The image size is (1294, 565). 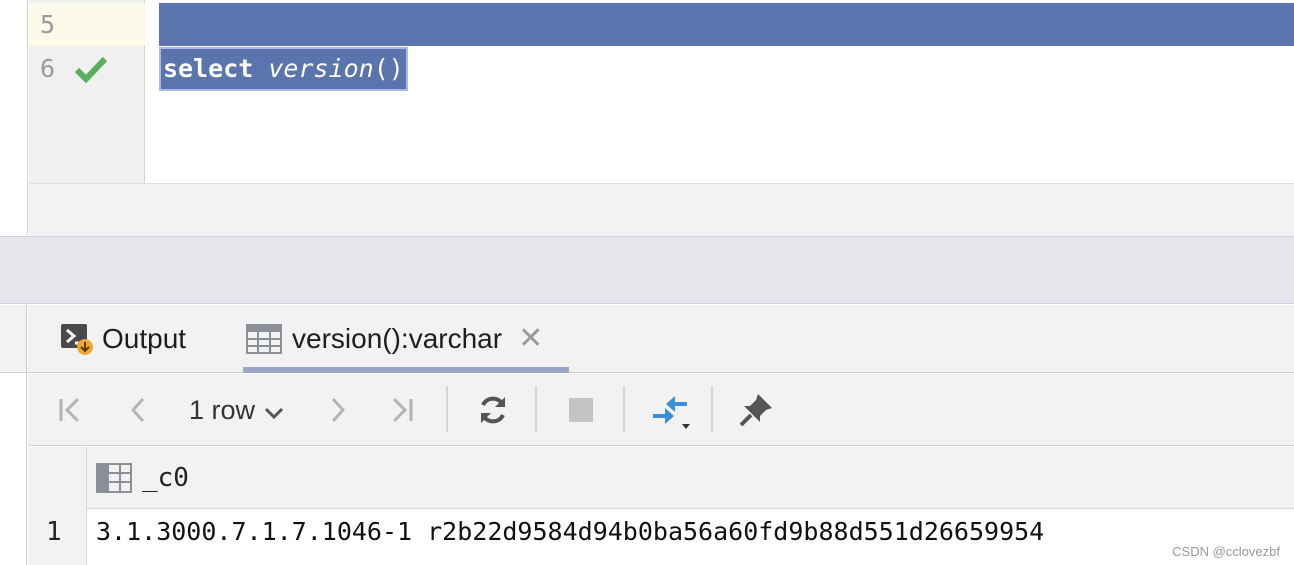 I want to click on tab-result-label: version():varchar, so click(x=397, y=338).